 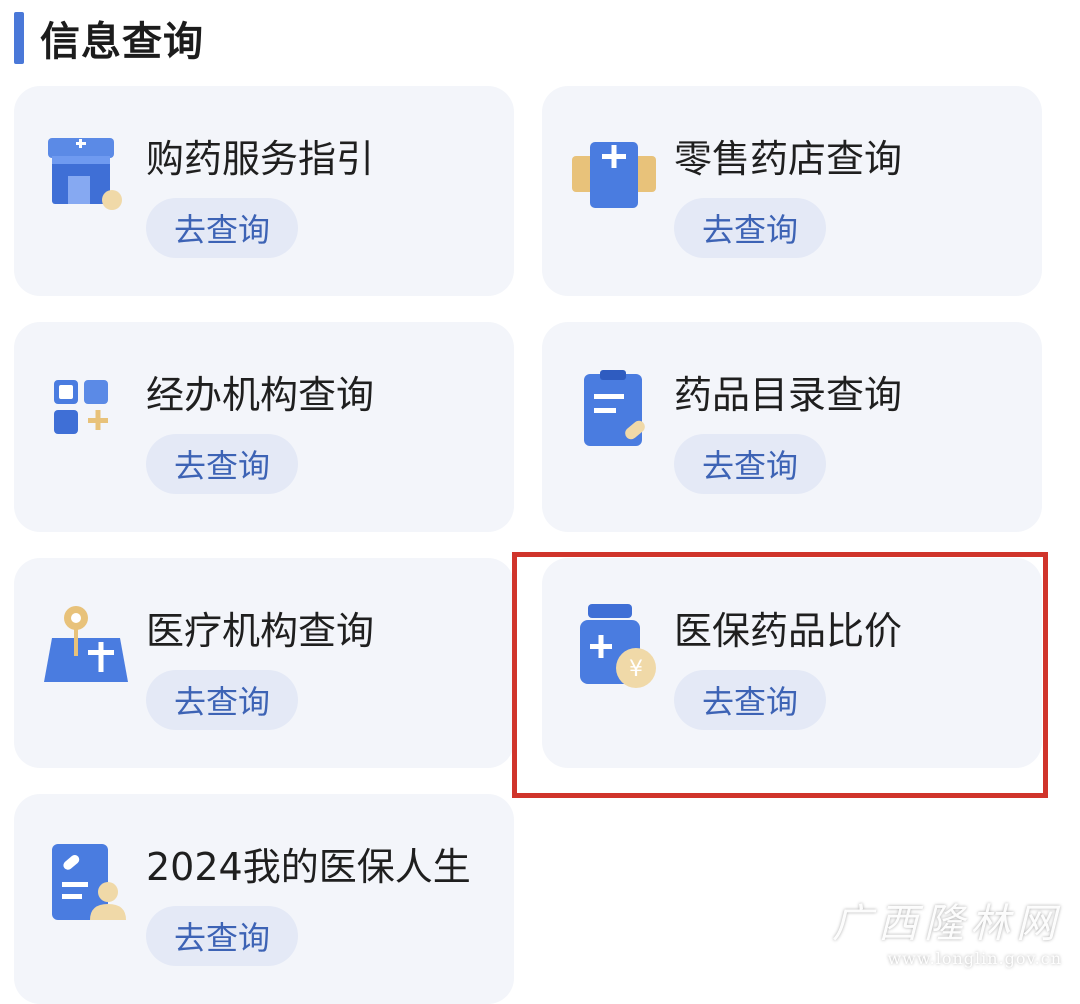 What do you see at coordinates (614, 408) in the screenshot?
I see `drug-catalog-icon` at bounding box center [614, 408].